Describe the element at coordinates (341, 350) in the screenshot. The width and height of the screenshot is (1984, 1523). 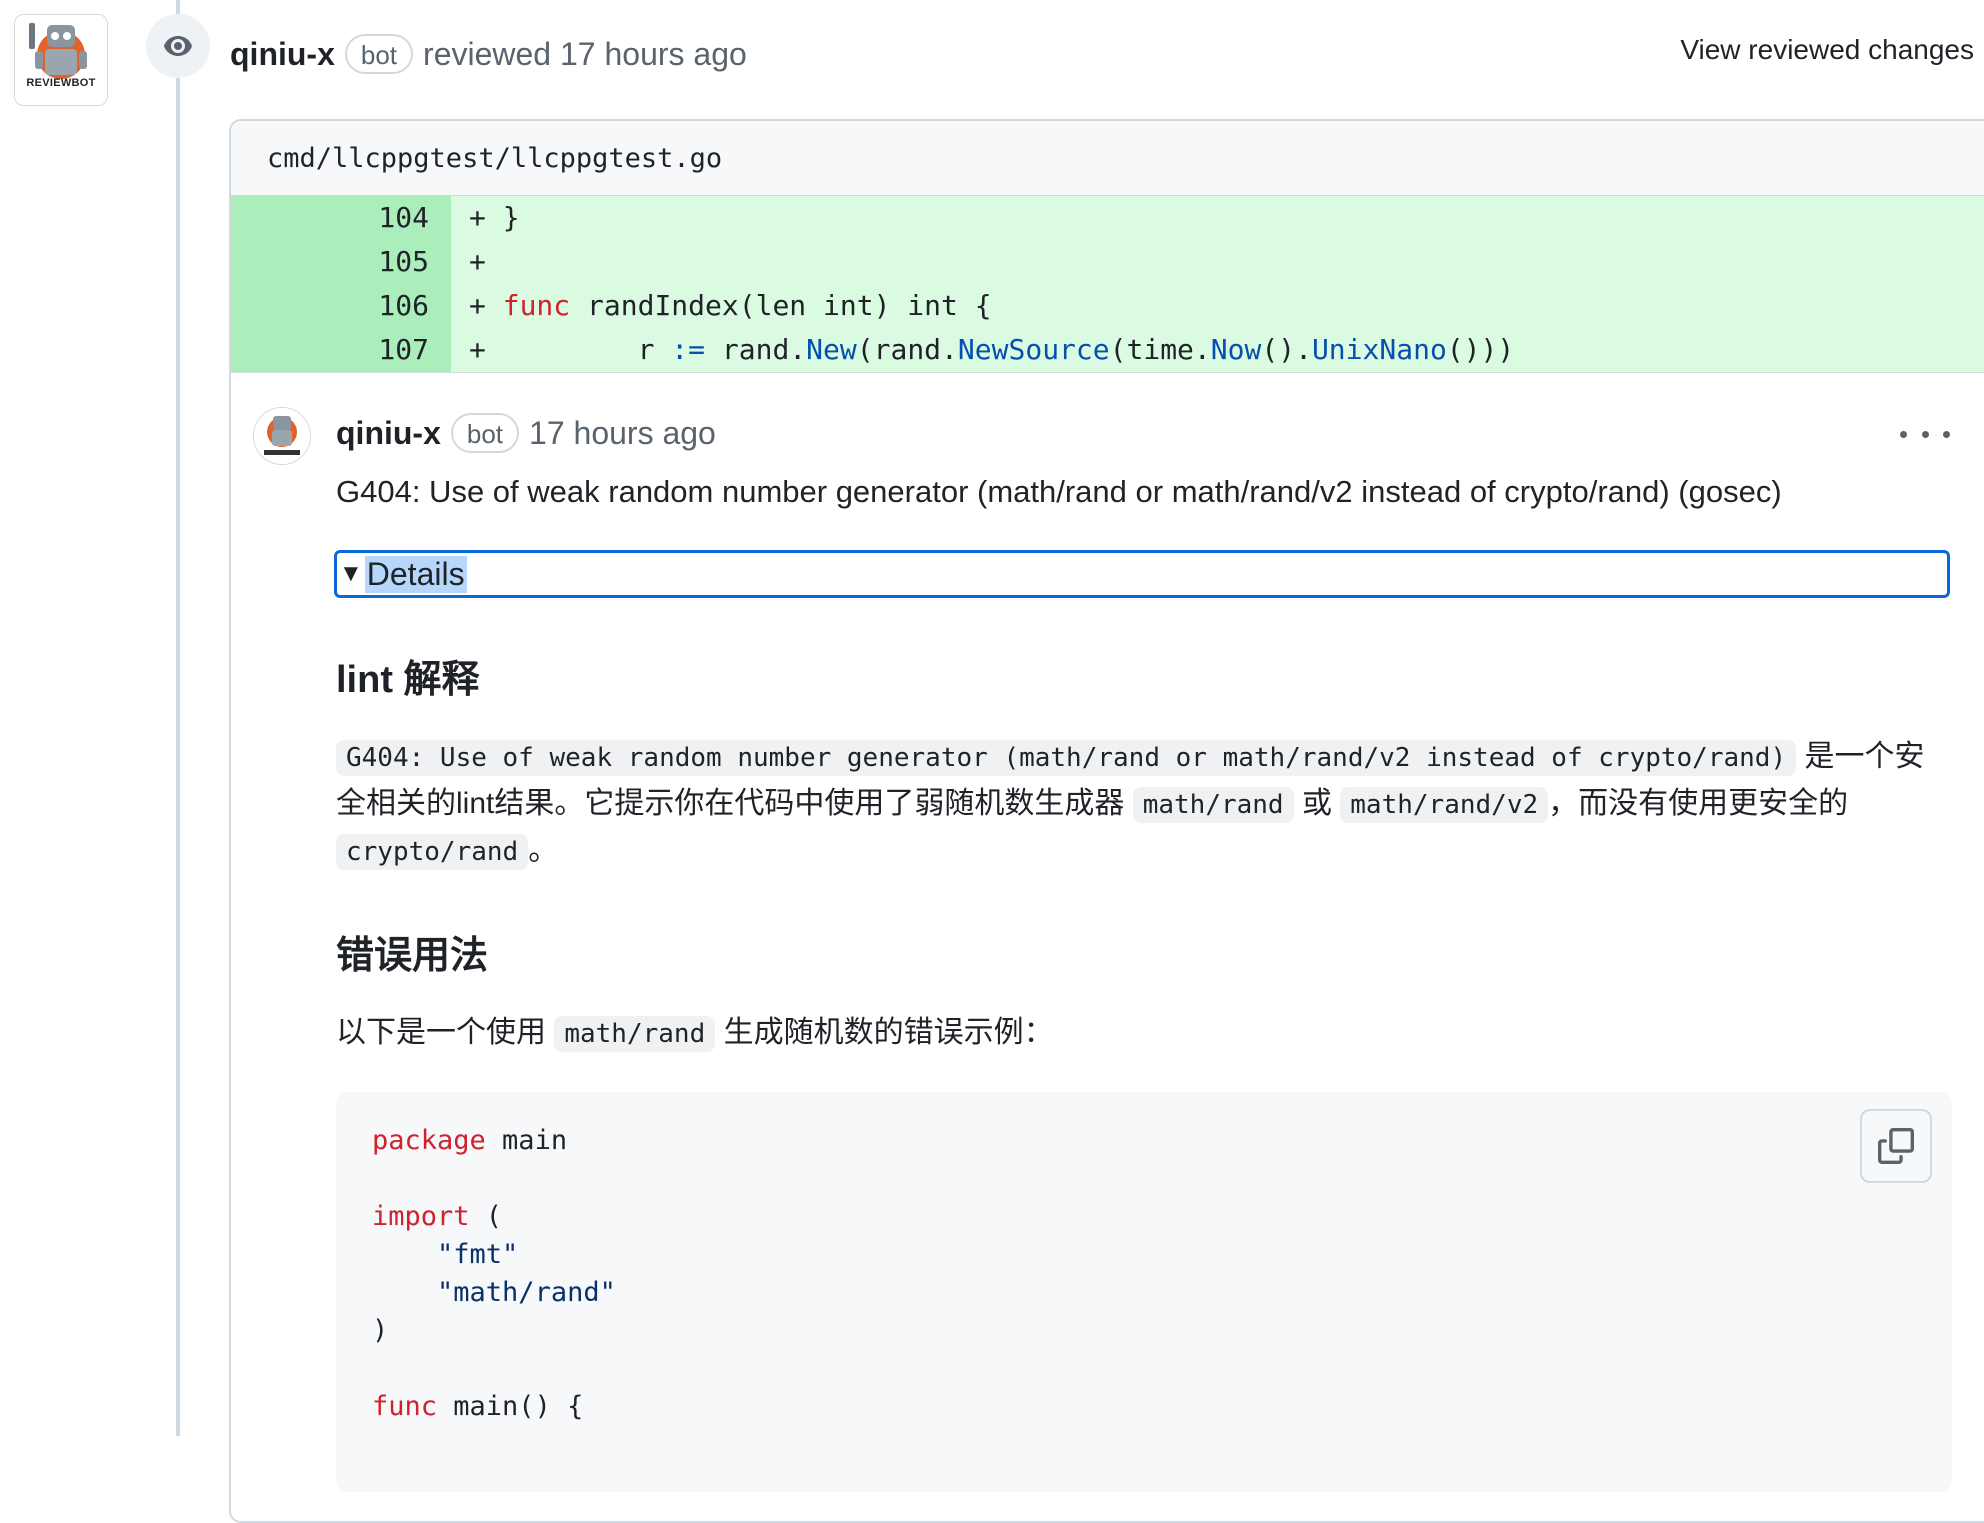
I see `diff-line-number: 107` at that location.